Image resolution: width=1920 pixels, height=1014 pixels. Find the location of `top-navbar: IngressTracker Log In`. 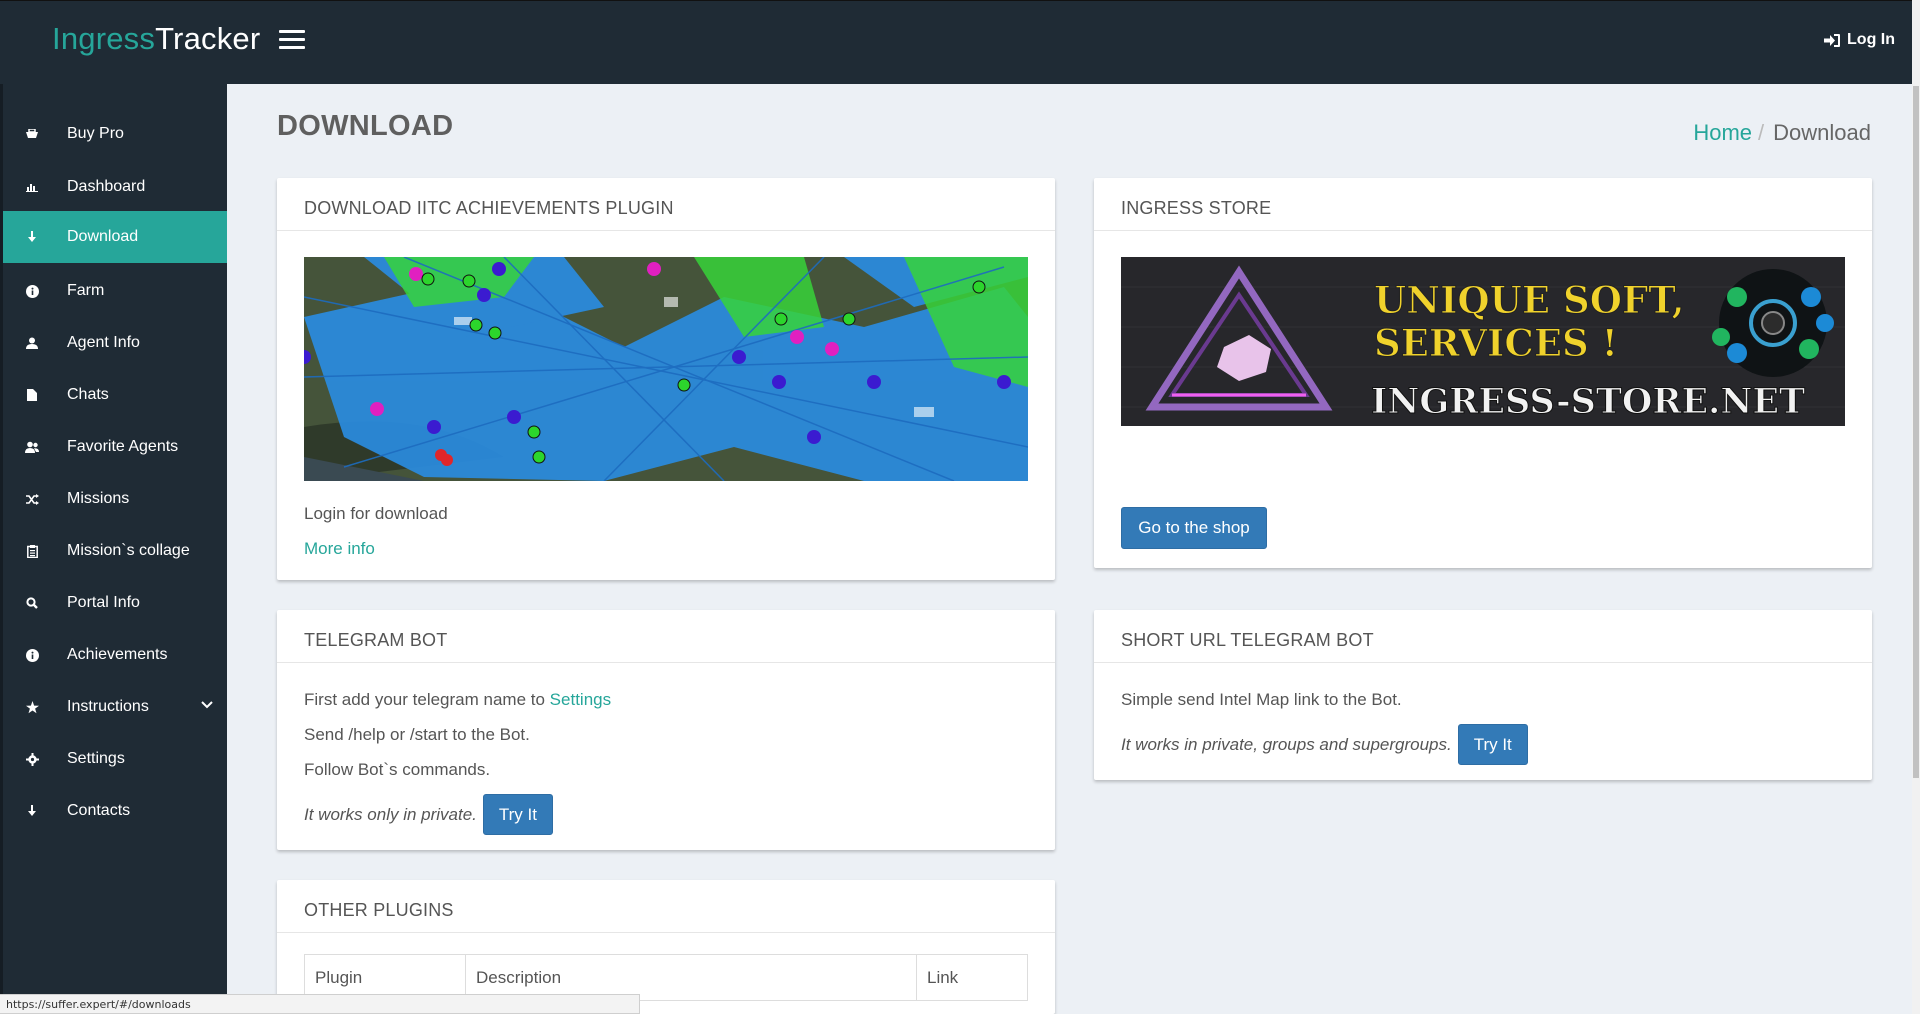

top-navbar: IngressTracker Log In is located at coordinates (956, 42).